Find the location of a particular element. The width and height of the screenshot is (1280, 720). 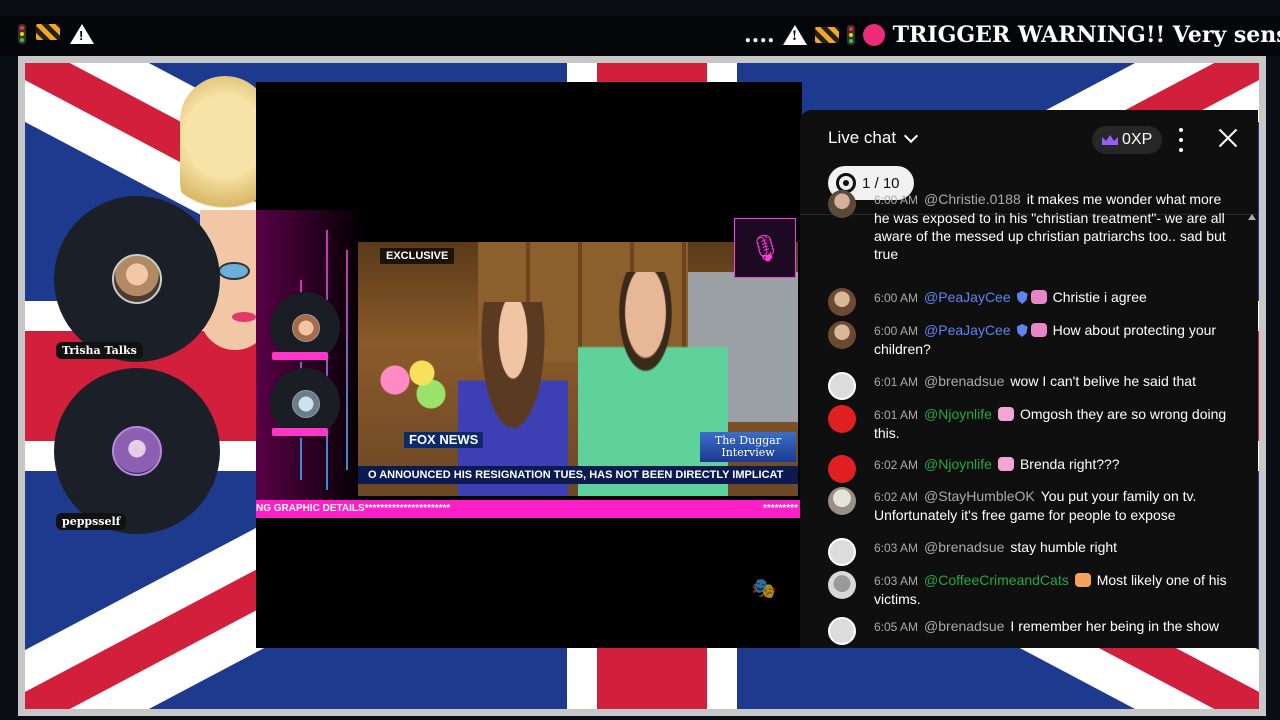

warning-crawl-text: NG GRAPHIC DETAILS********************** is located at coordinates (353, 508).